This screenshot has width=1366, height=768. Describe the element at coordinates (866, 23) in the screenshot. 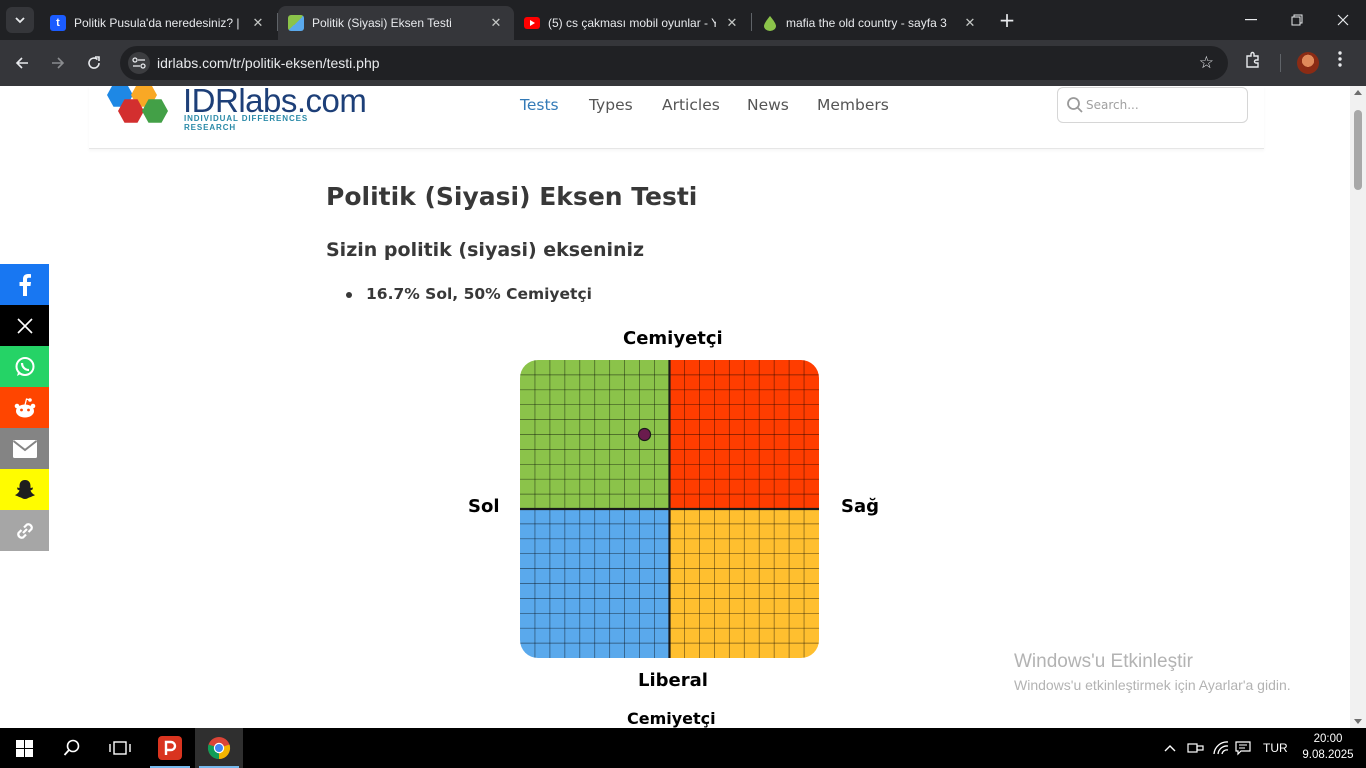

I see `tab-title: mafia the old country - sayfa 3` at that location.